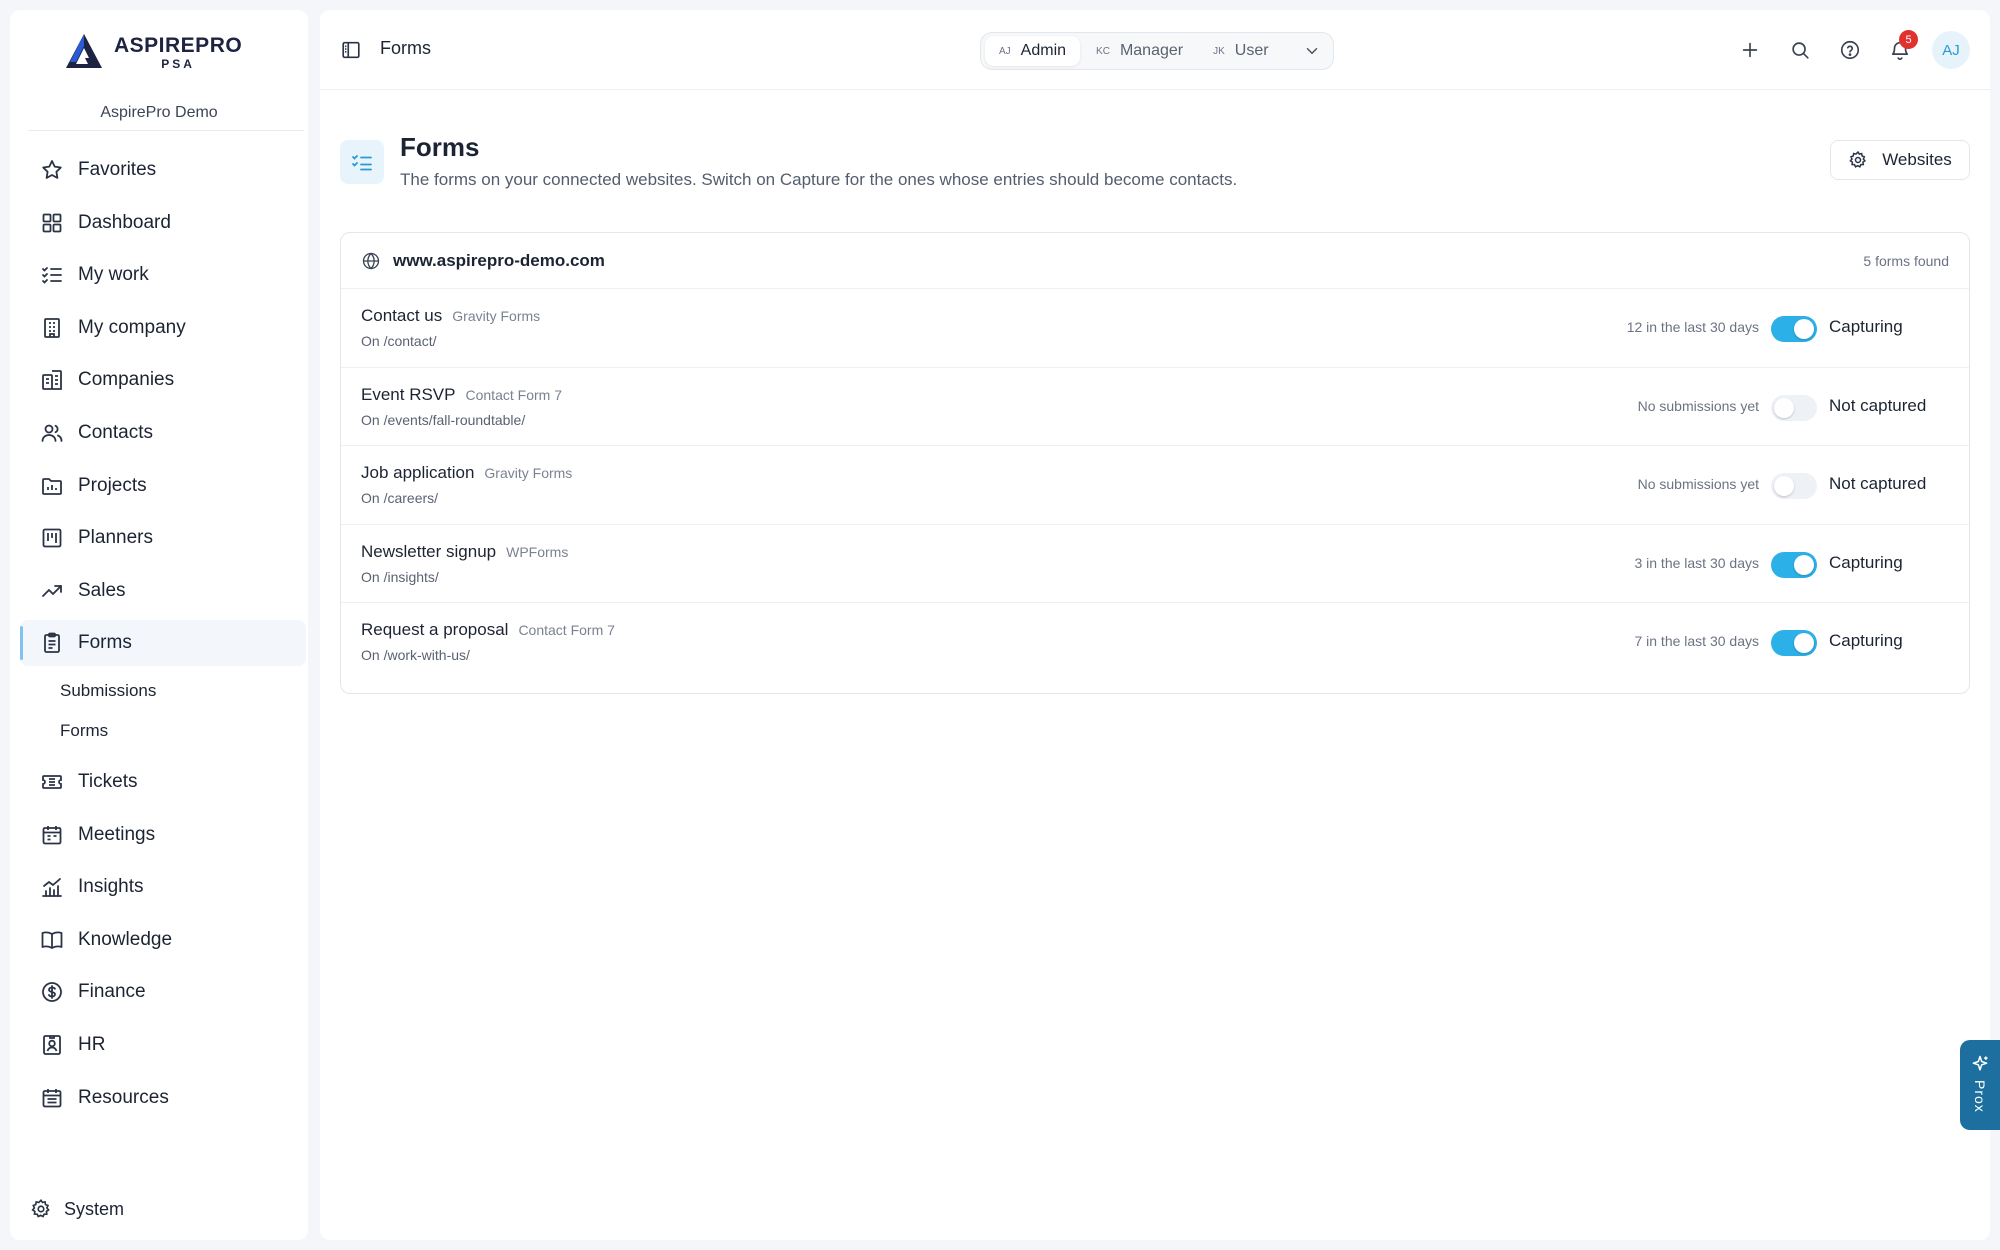  Describe the element at coordinates (52, 538) in the screenshot. I see `kanban-icon` at that location.